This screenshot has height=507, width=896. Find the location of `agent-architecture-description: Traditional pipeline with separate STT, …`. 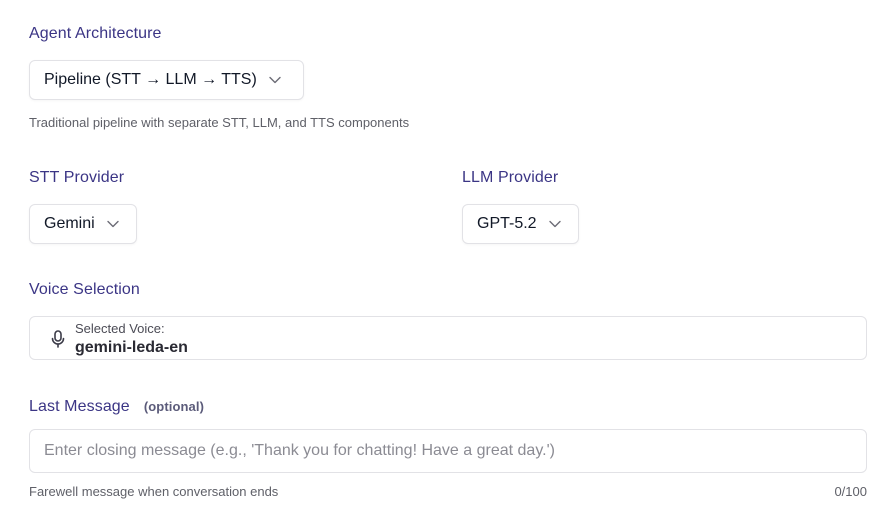

agent-architecture-description: Traditional pipeline with separate STT, … is located at coordinates (219, 122).